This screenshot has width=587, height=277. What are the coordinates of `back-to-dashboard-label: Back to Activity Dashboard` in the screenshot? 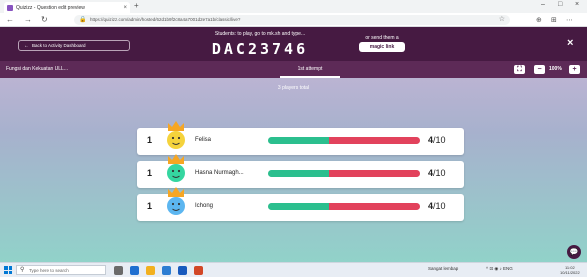 It's located at (59, 45).